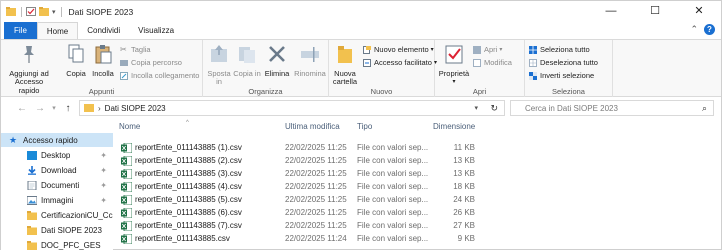 The width and height of the screenshot is (722, 252). What do you see at coordinates (44, 11) in the screenshot?
I see `new-folder-quick-icon` at bounding box center [44, 11].